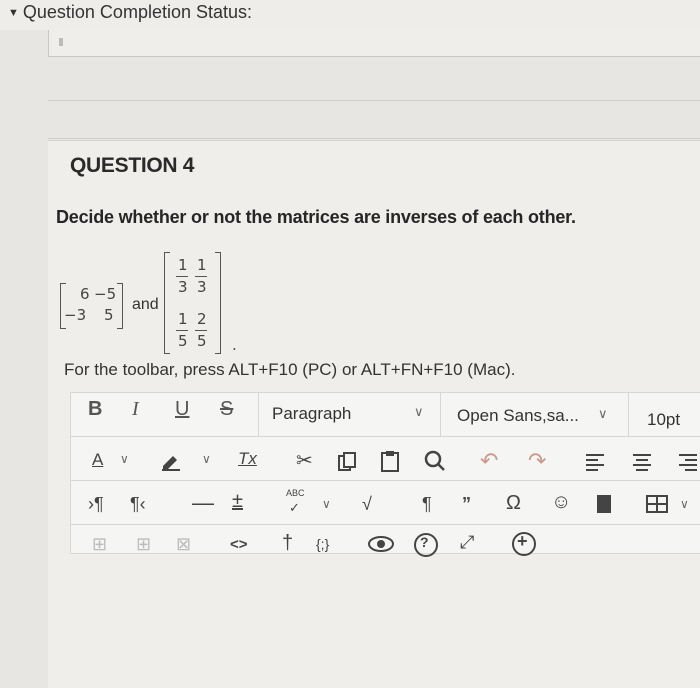 This screenshot has height=688, width=700. What do you see at coordinates (367, 504) in the screenshot?
I see `square-root-icon: √` at bounding box center [367, 504].